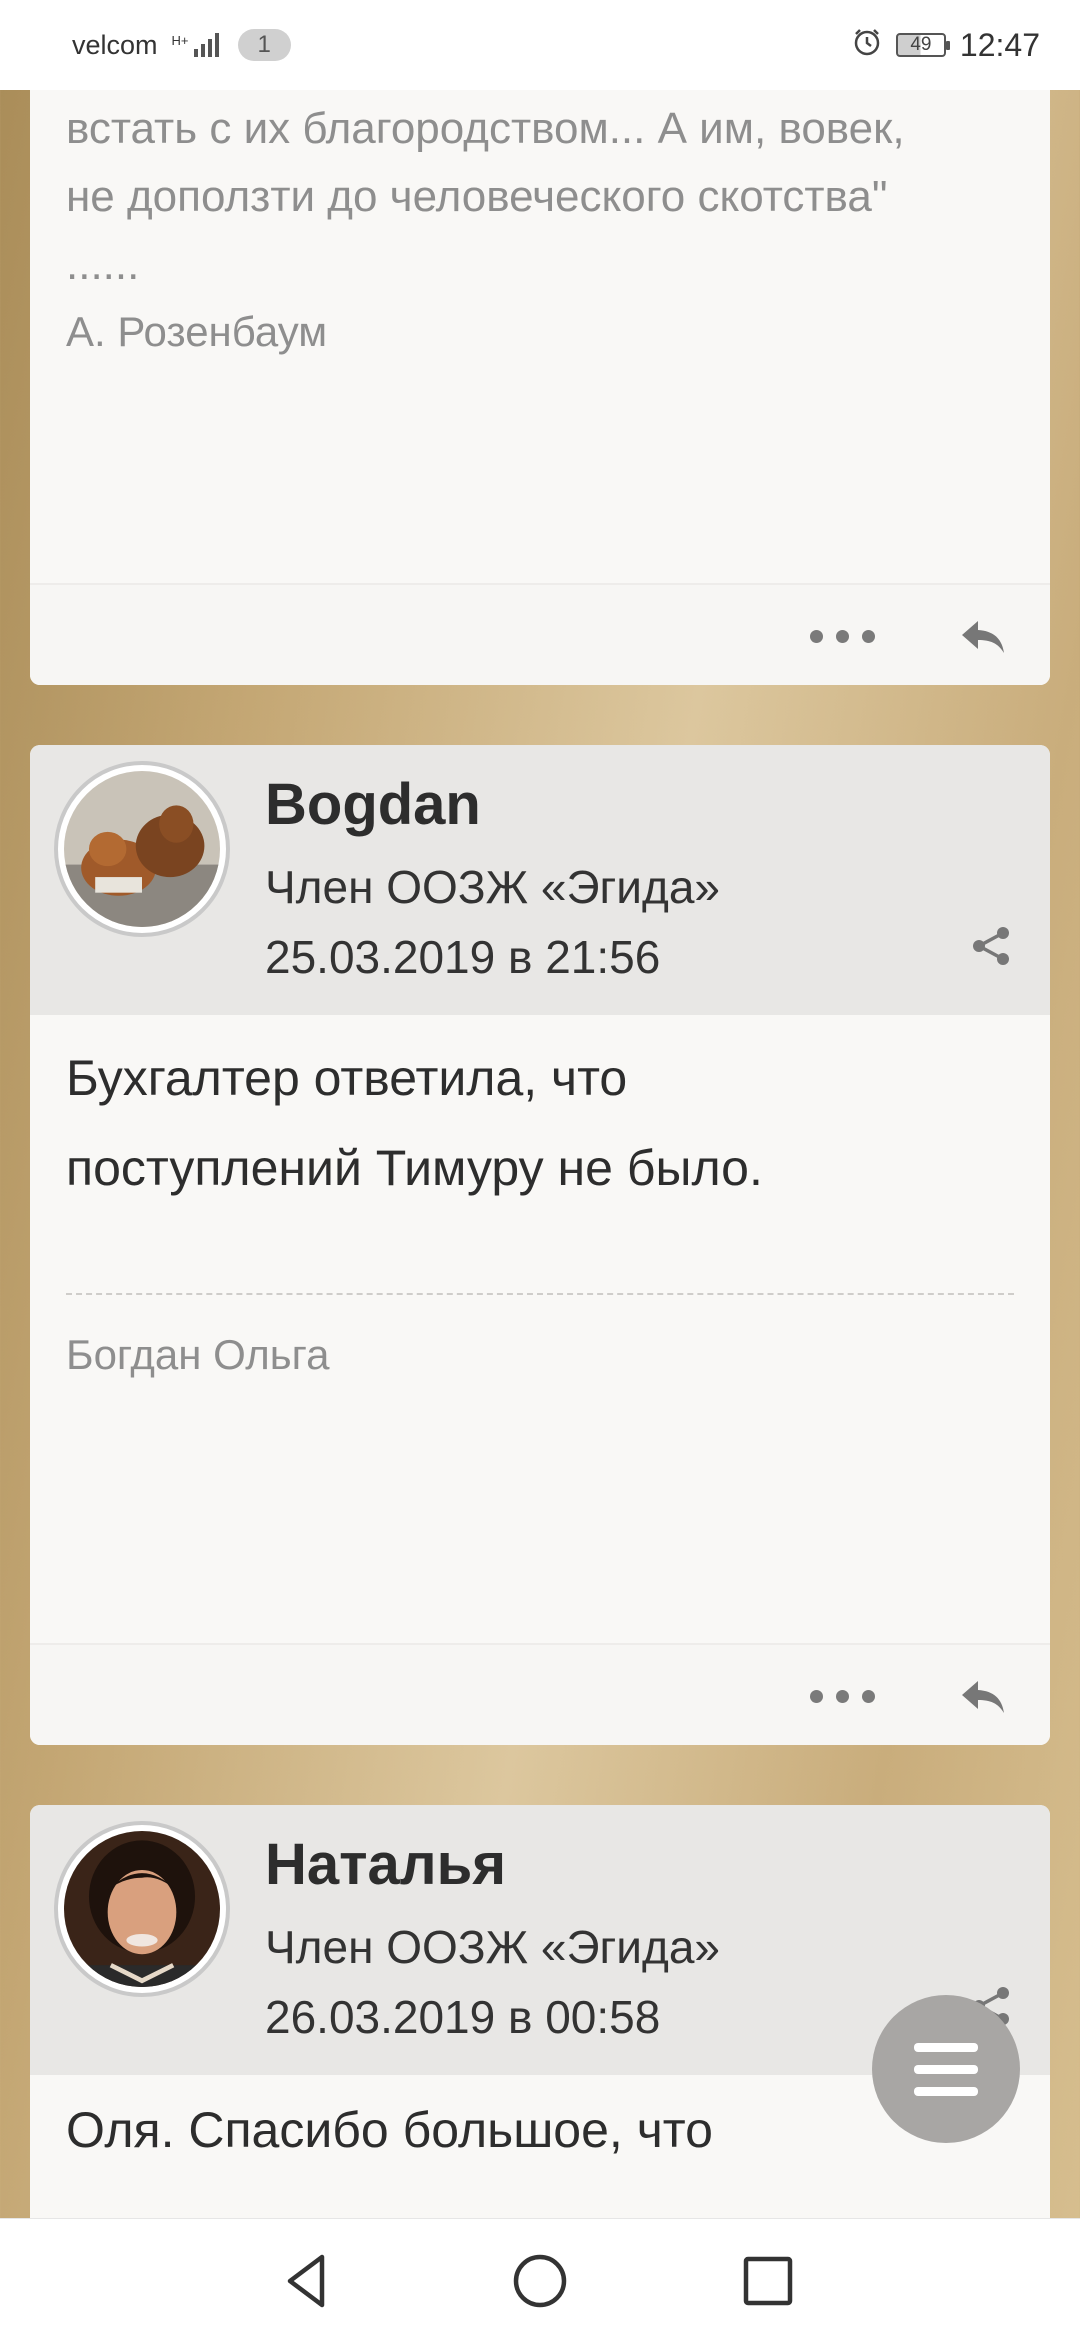  I want to click on profile-photo, so click(142, 1909).